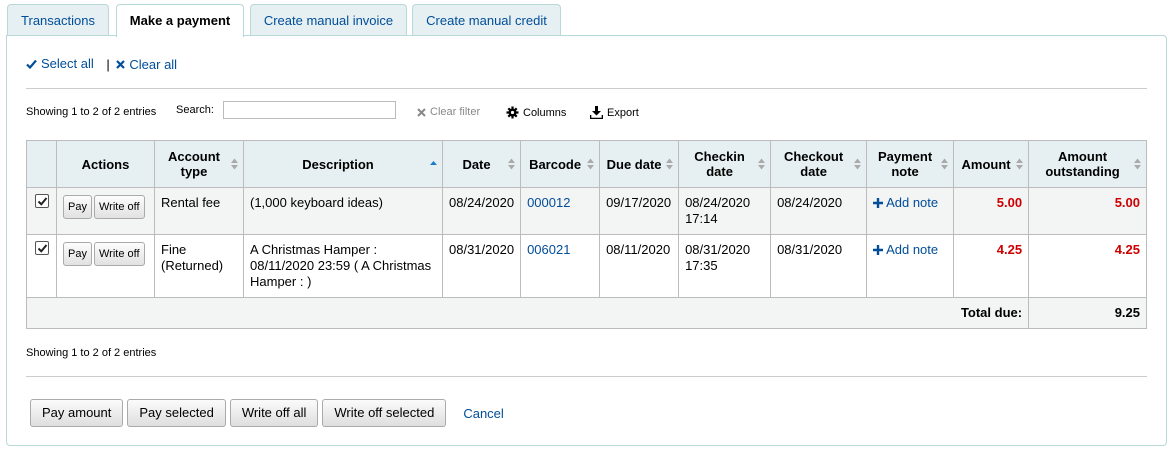  I want to click on date-cell: 08/31/2020, so click(481, 266).